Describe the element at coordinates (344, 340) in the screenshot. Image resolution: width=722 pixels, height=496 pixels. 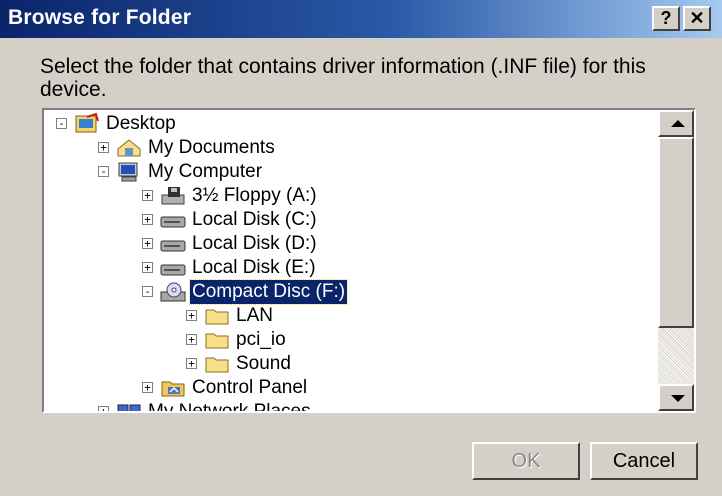
I see `tree-item-pci-io: + pci_io` at that location.